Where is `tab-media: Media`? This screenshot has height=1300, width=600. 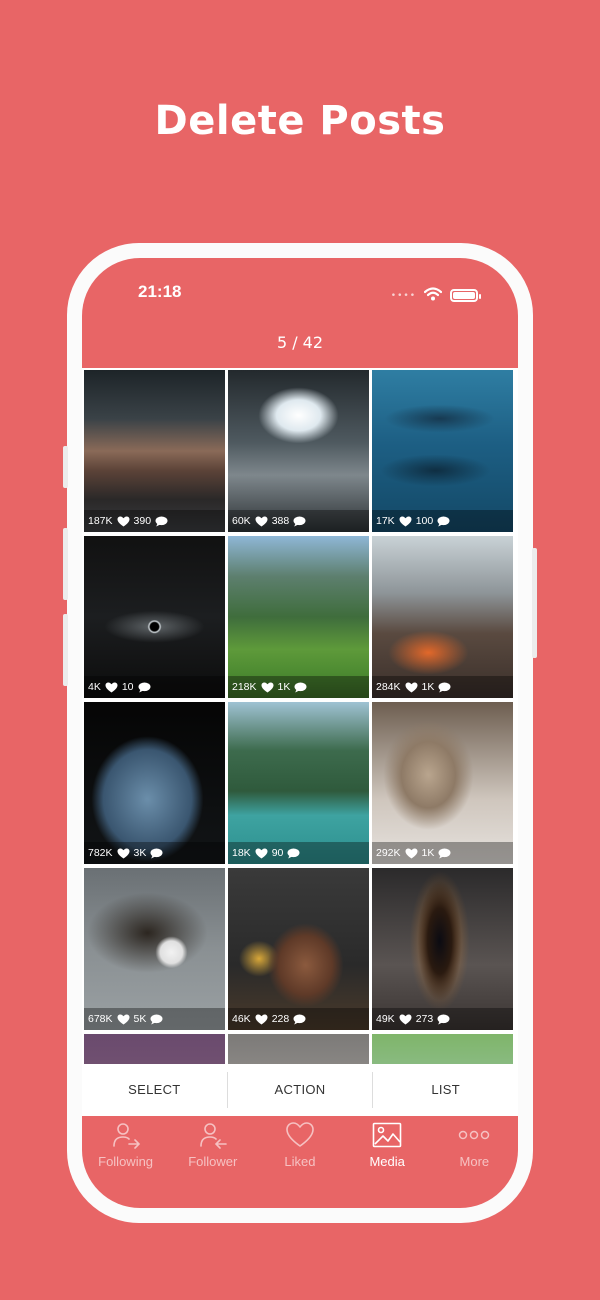
tab-media: Media is located at coordinates (387, 1162).